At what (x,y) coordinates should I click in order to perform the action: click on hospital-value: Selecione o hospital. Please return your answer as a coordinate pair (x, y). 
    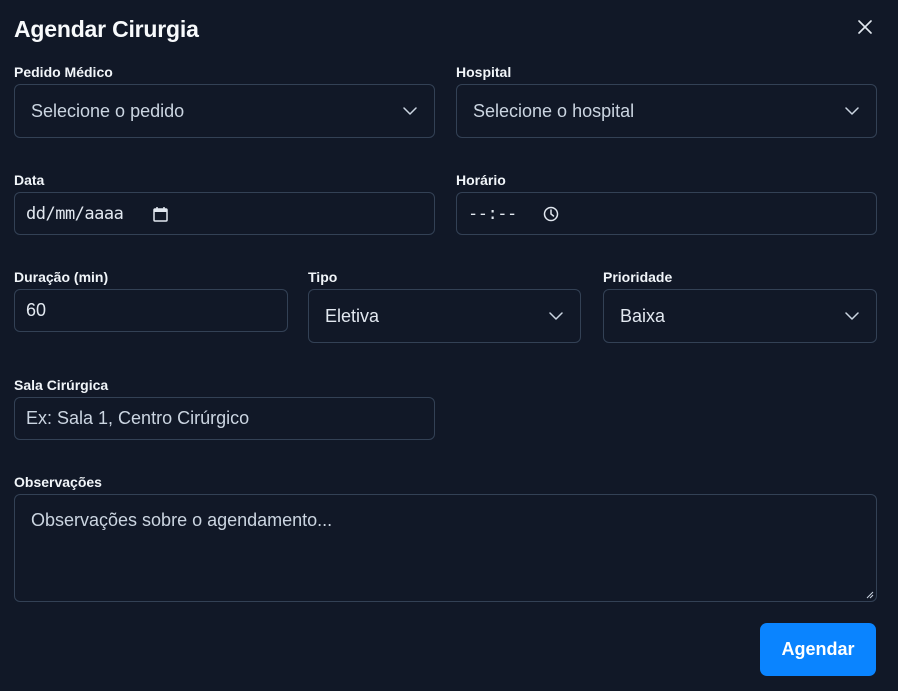
    Looking at the image, I should click on (554, 110).